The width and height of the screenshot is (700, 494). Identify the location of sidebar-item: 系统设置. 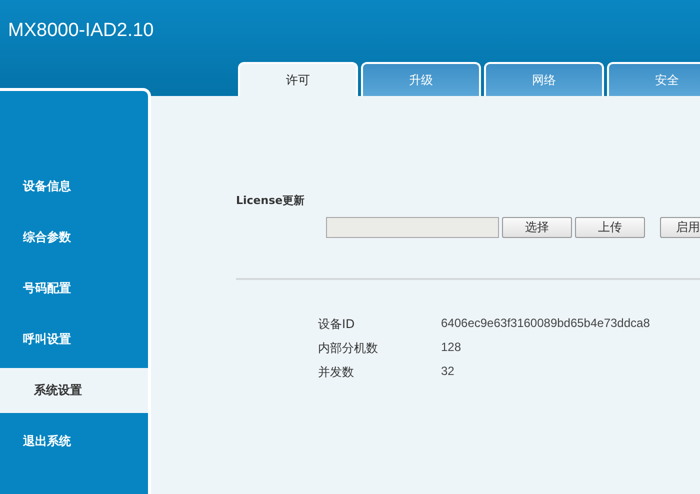
(74, 390).